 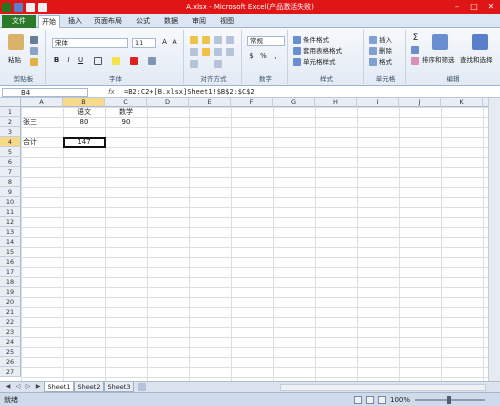 What do you see at coordinates (10, 352) in the screenshot?
I see `row-header-25: 25` at bounding box center [10, 352].